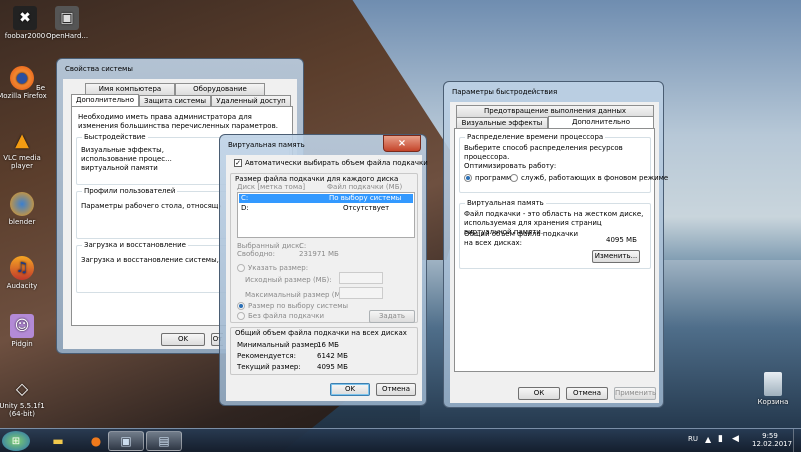 This screenshot has width=801, height=452. What do you see at coordinates (328, 345) in the screenshot?
I see `min-size-value: 16 МБ` at bounding box center [328, 345].